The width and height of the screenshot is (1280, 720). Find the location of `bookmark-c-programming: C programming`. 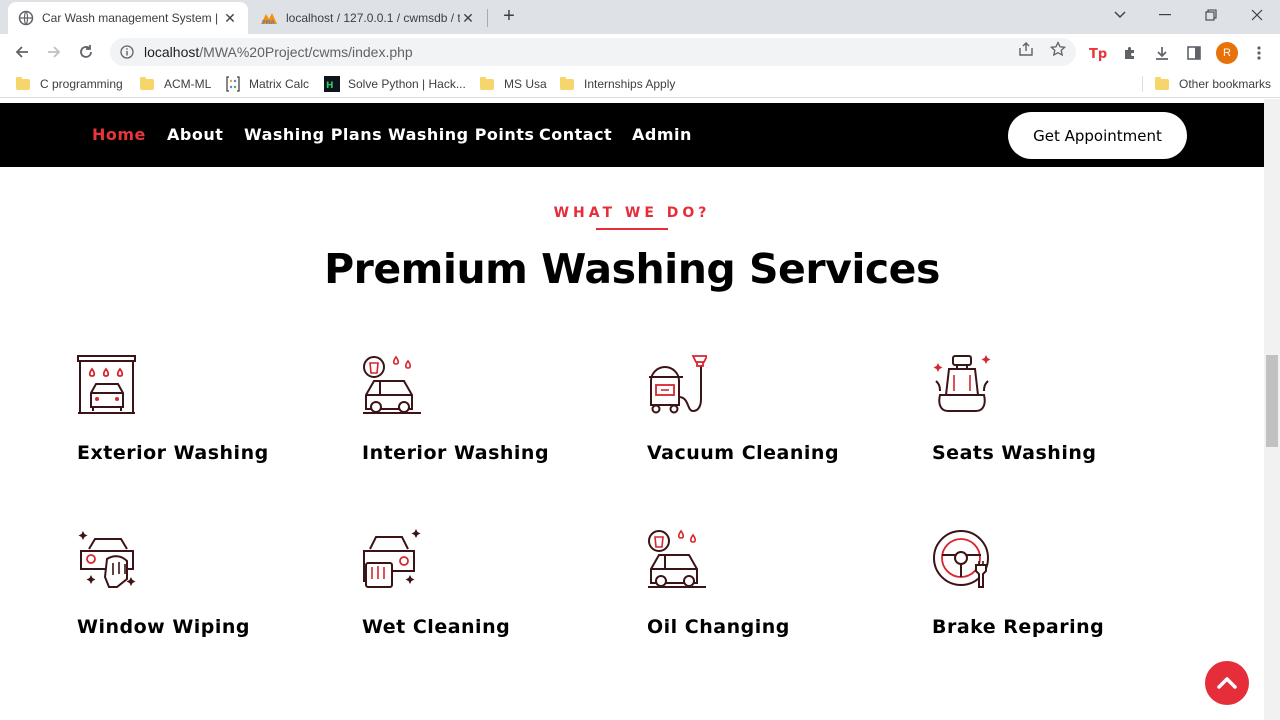

bookmark-c-programming: C programming is located at coordinates (69, 84).